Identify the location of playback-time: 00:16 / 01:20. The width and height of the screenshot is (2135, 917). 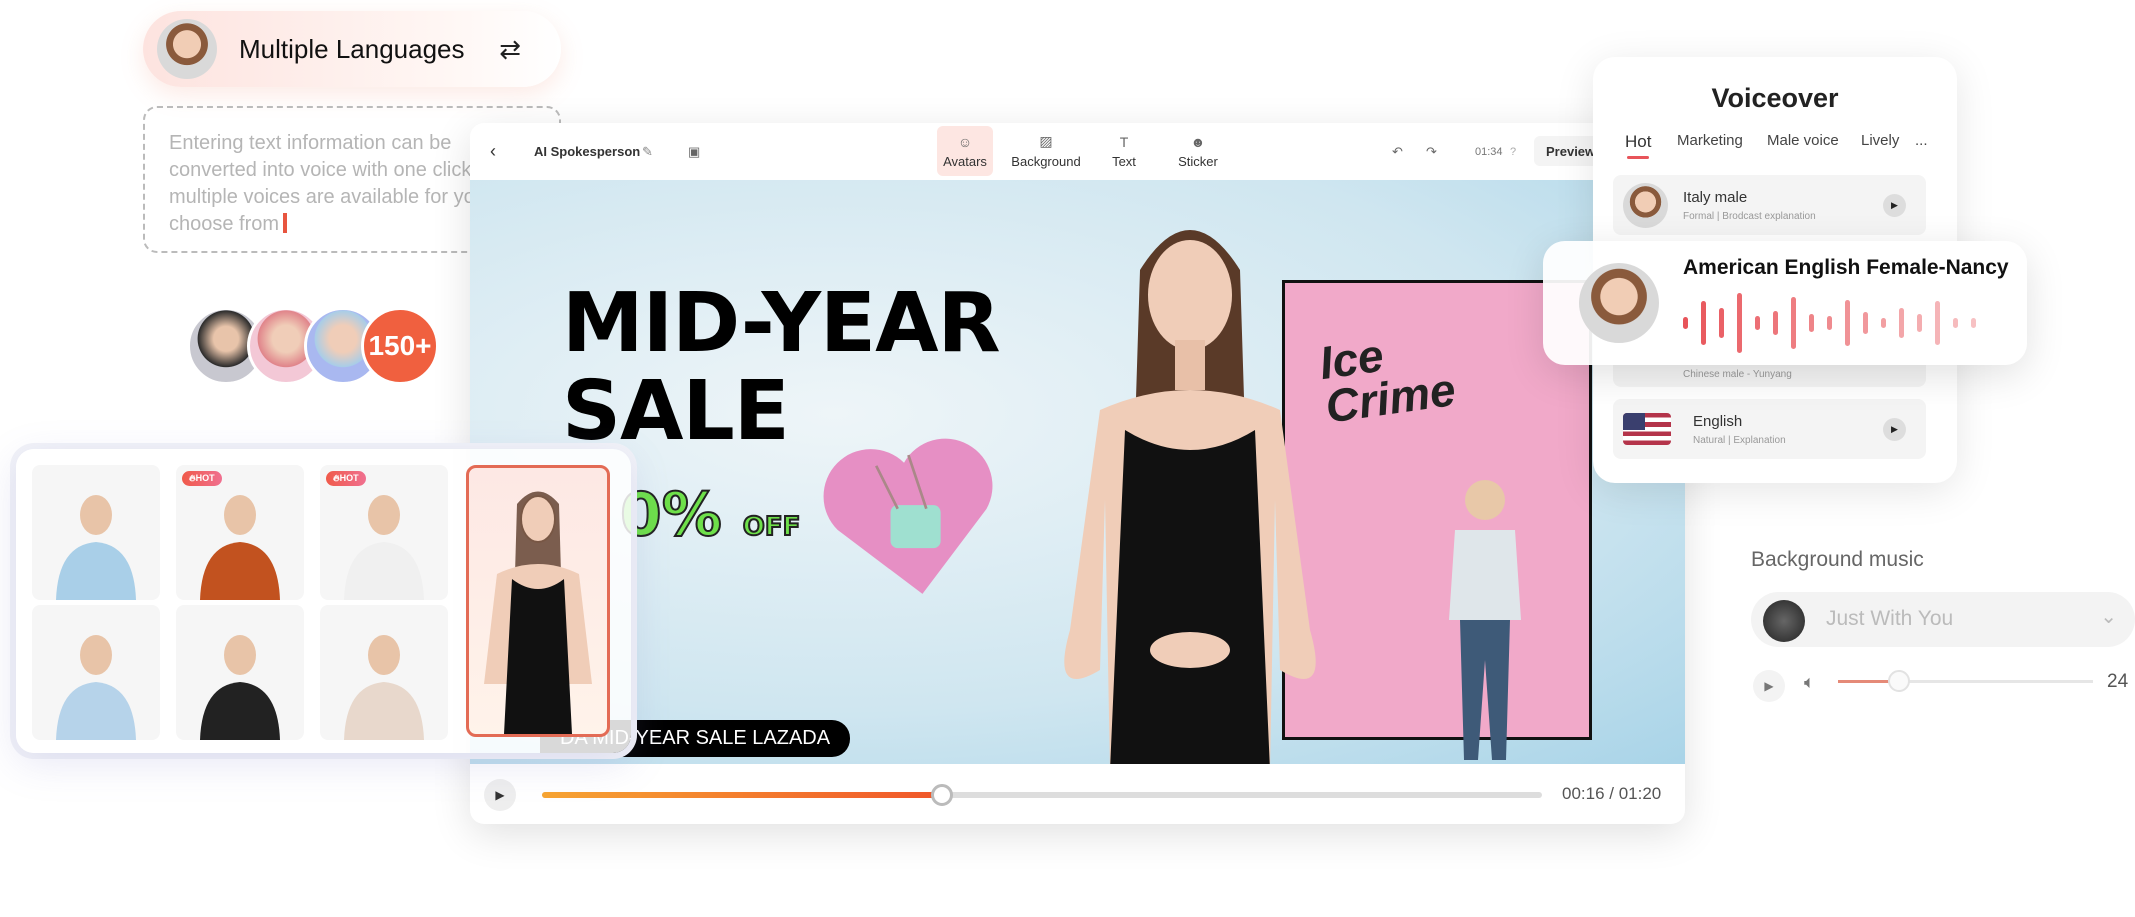
(1612, 793).